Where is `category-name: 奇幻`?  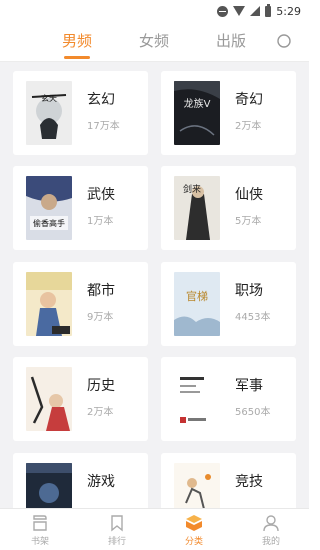 category-name: 奇幻 is located at coordinates (249, 100).